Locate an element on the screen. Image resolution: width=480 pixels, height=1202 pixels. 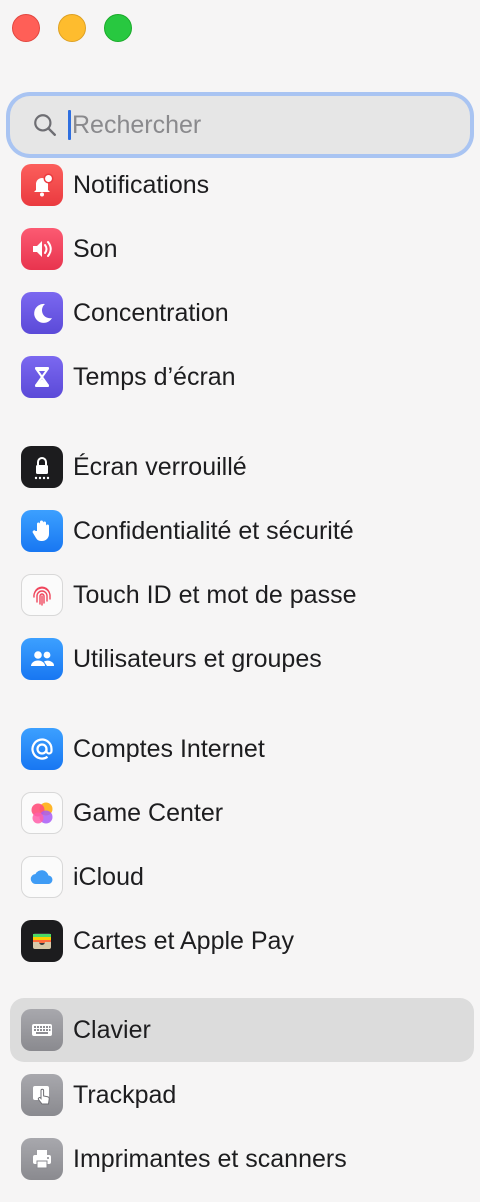
sidebar-item-wallet-apple-pay: Cartes et Apple Pay is located at coordinates (242, 941).